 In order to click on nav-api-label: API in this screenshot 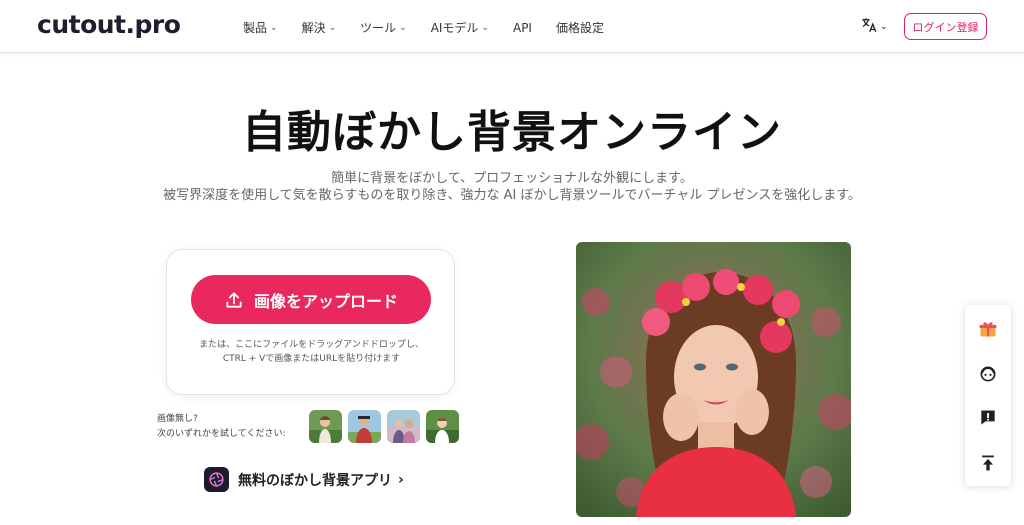, I will do `click(522, 27)`.